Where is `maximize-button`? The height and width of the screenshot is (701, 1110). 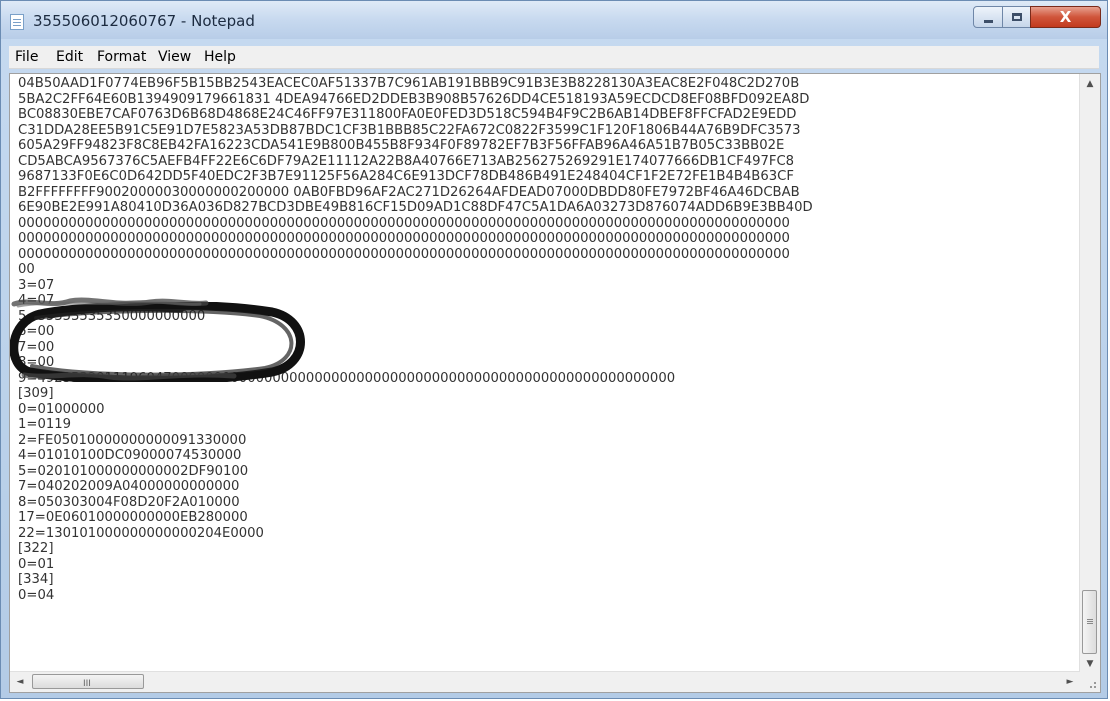
maximize-button is located at coordinates (1016, 17).